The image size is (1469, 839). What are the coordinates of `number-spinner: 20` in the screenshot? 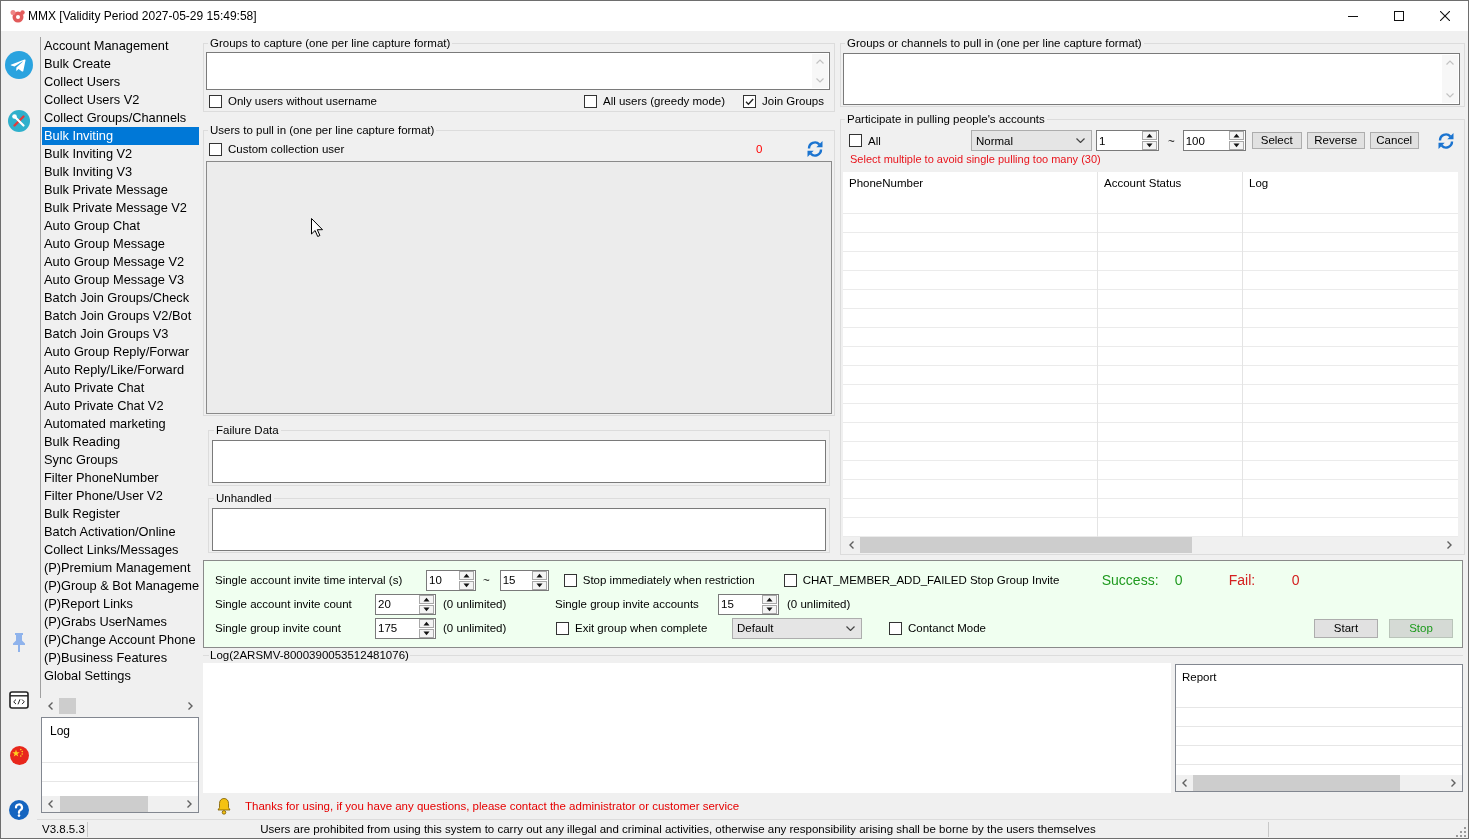 It's located at (405, 604).